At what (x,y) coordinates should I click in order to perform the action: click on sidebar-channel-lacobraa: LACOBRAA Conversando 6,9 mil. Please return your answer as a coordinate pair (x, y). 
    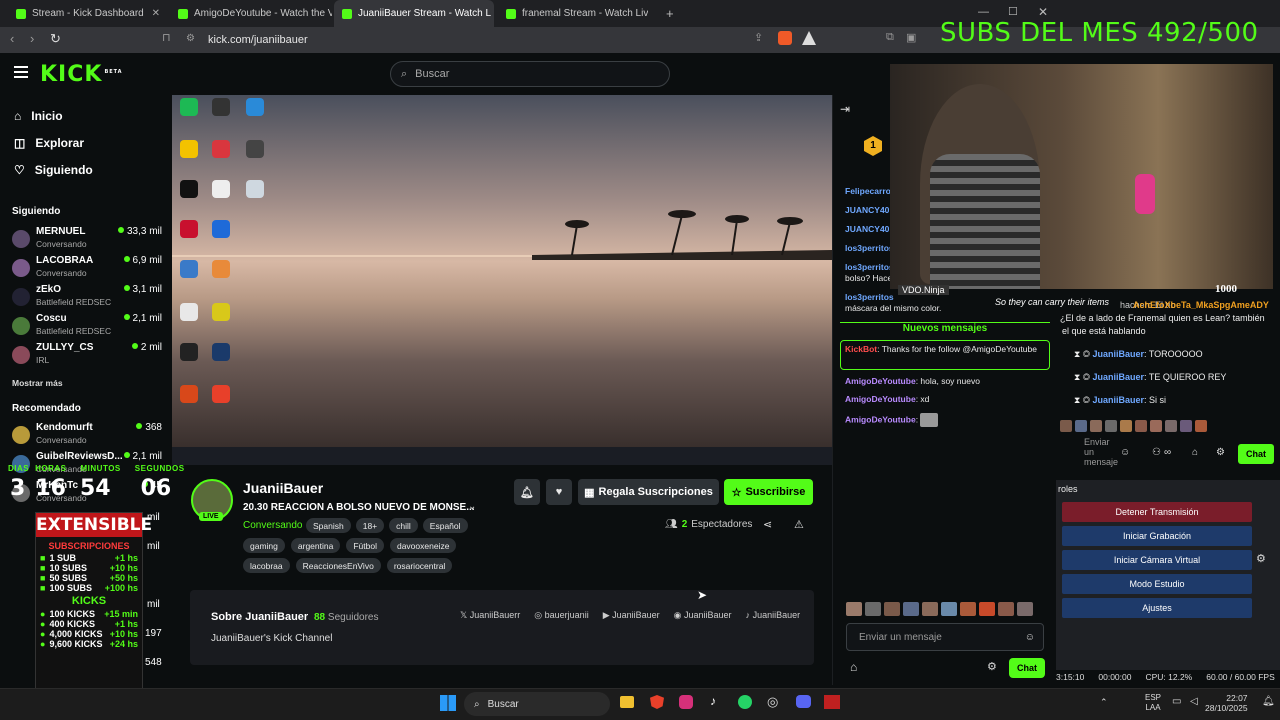
    Looking at the image, I should click on (87, 269).